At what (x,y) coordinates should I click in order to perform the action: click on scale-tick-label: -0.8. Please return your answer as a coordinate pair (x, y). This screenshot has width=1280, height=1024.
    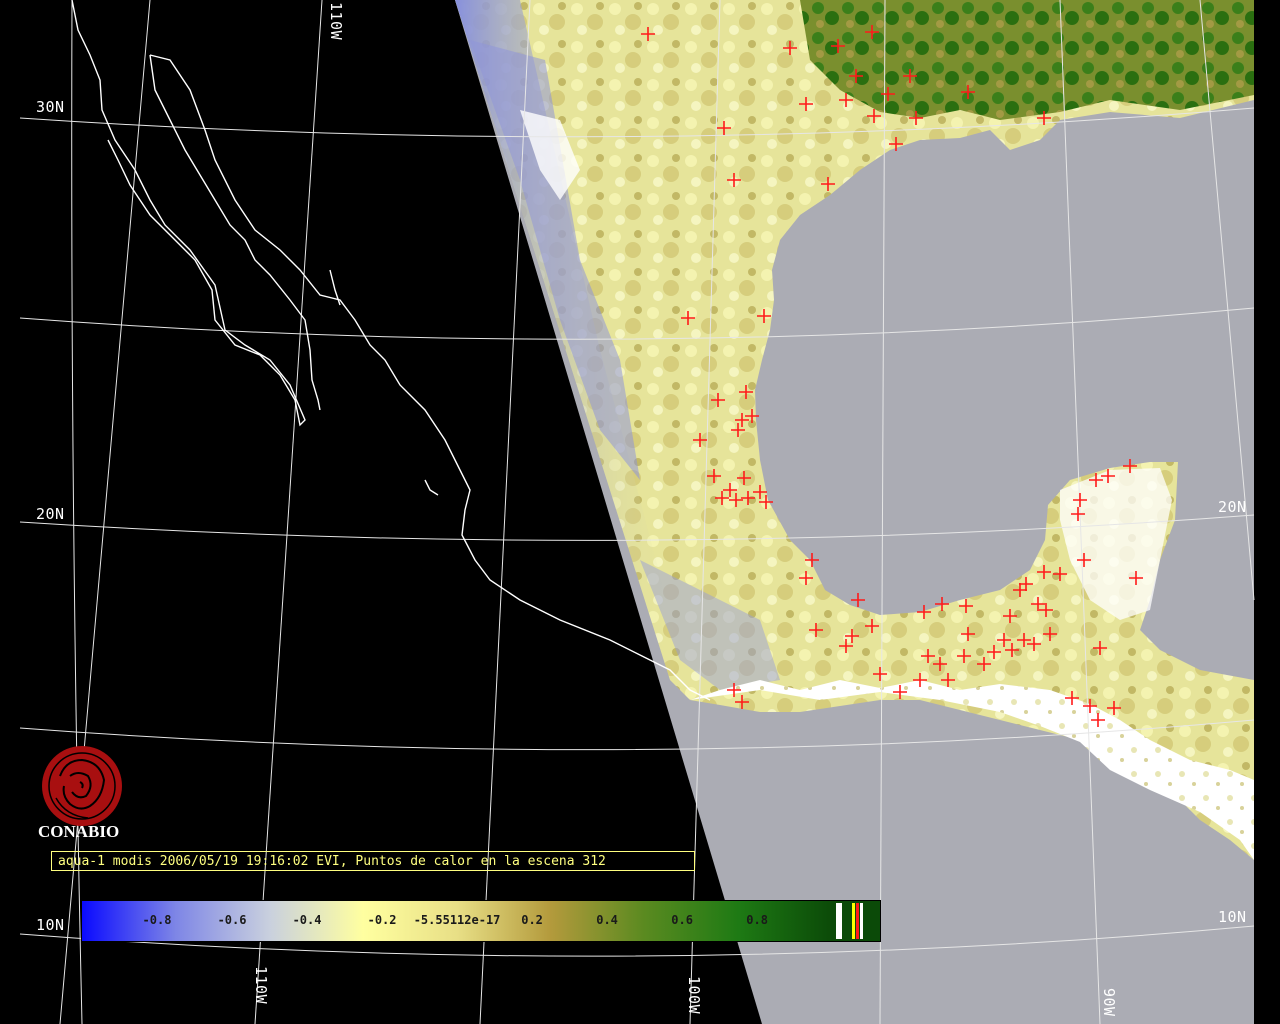
    Looking at the image, I should click on (157, 920).